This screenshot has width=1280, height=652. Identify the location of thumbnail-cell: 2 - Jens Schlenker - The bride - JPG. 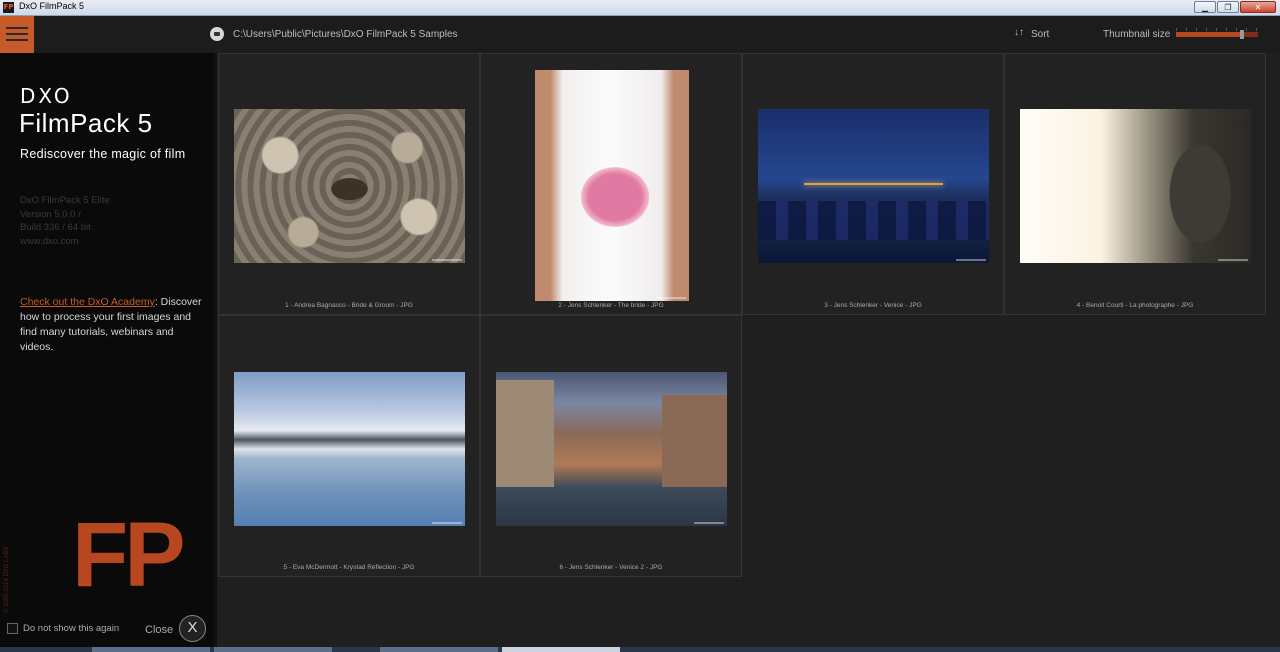
(611, 184).